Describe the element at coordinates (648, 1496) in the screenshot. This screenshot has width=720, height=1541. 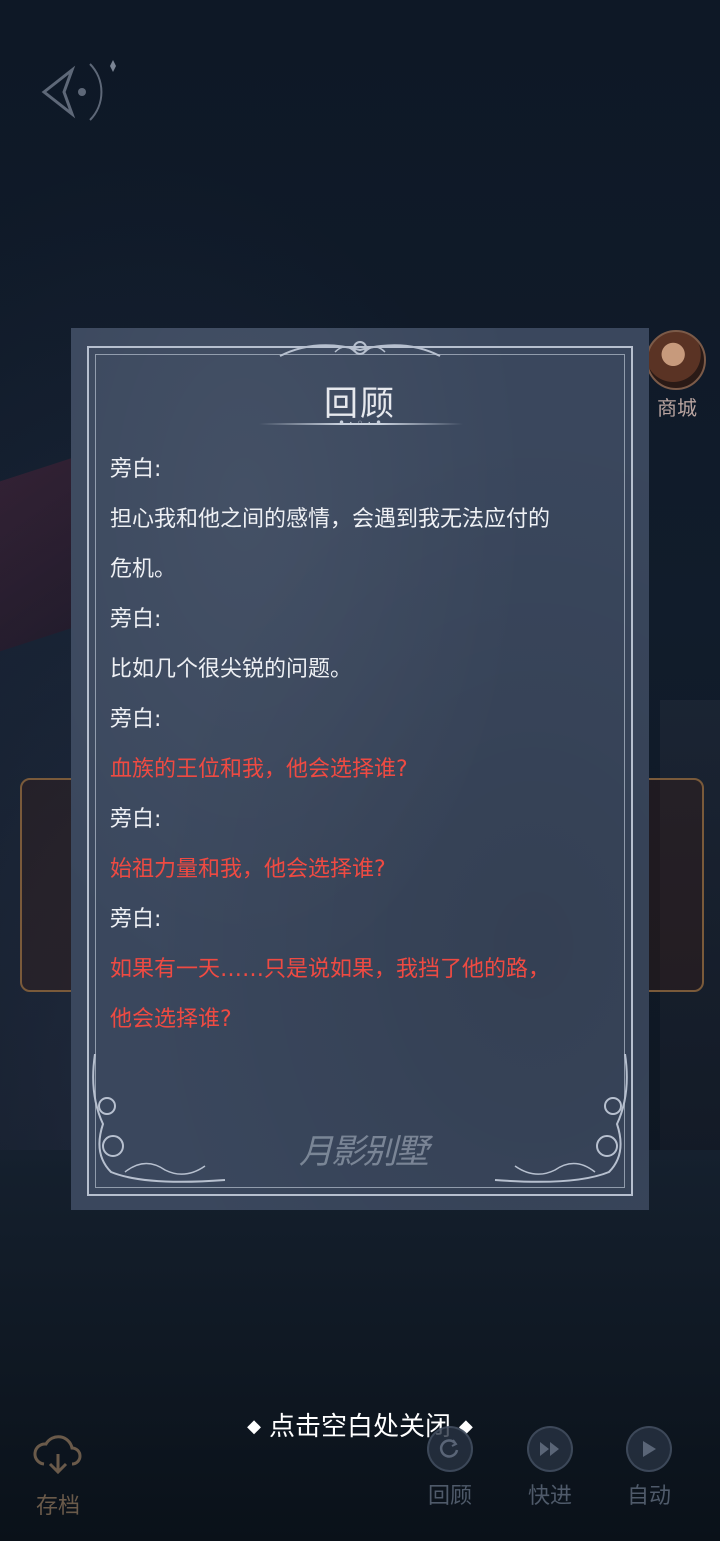
I see `auto-label: 自动` at that location.